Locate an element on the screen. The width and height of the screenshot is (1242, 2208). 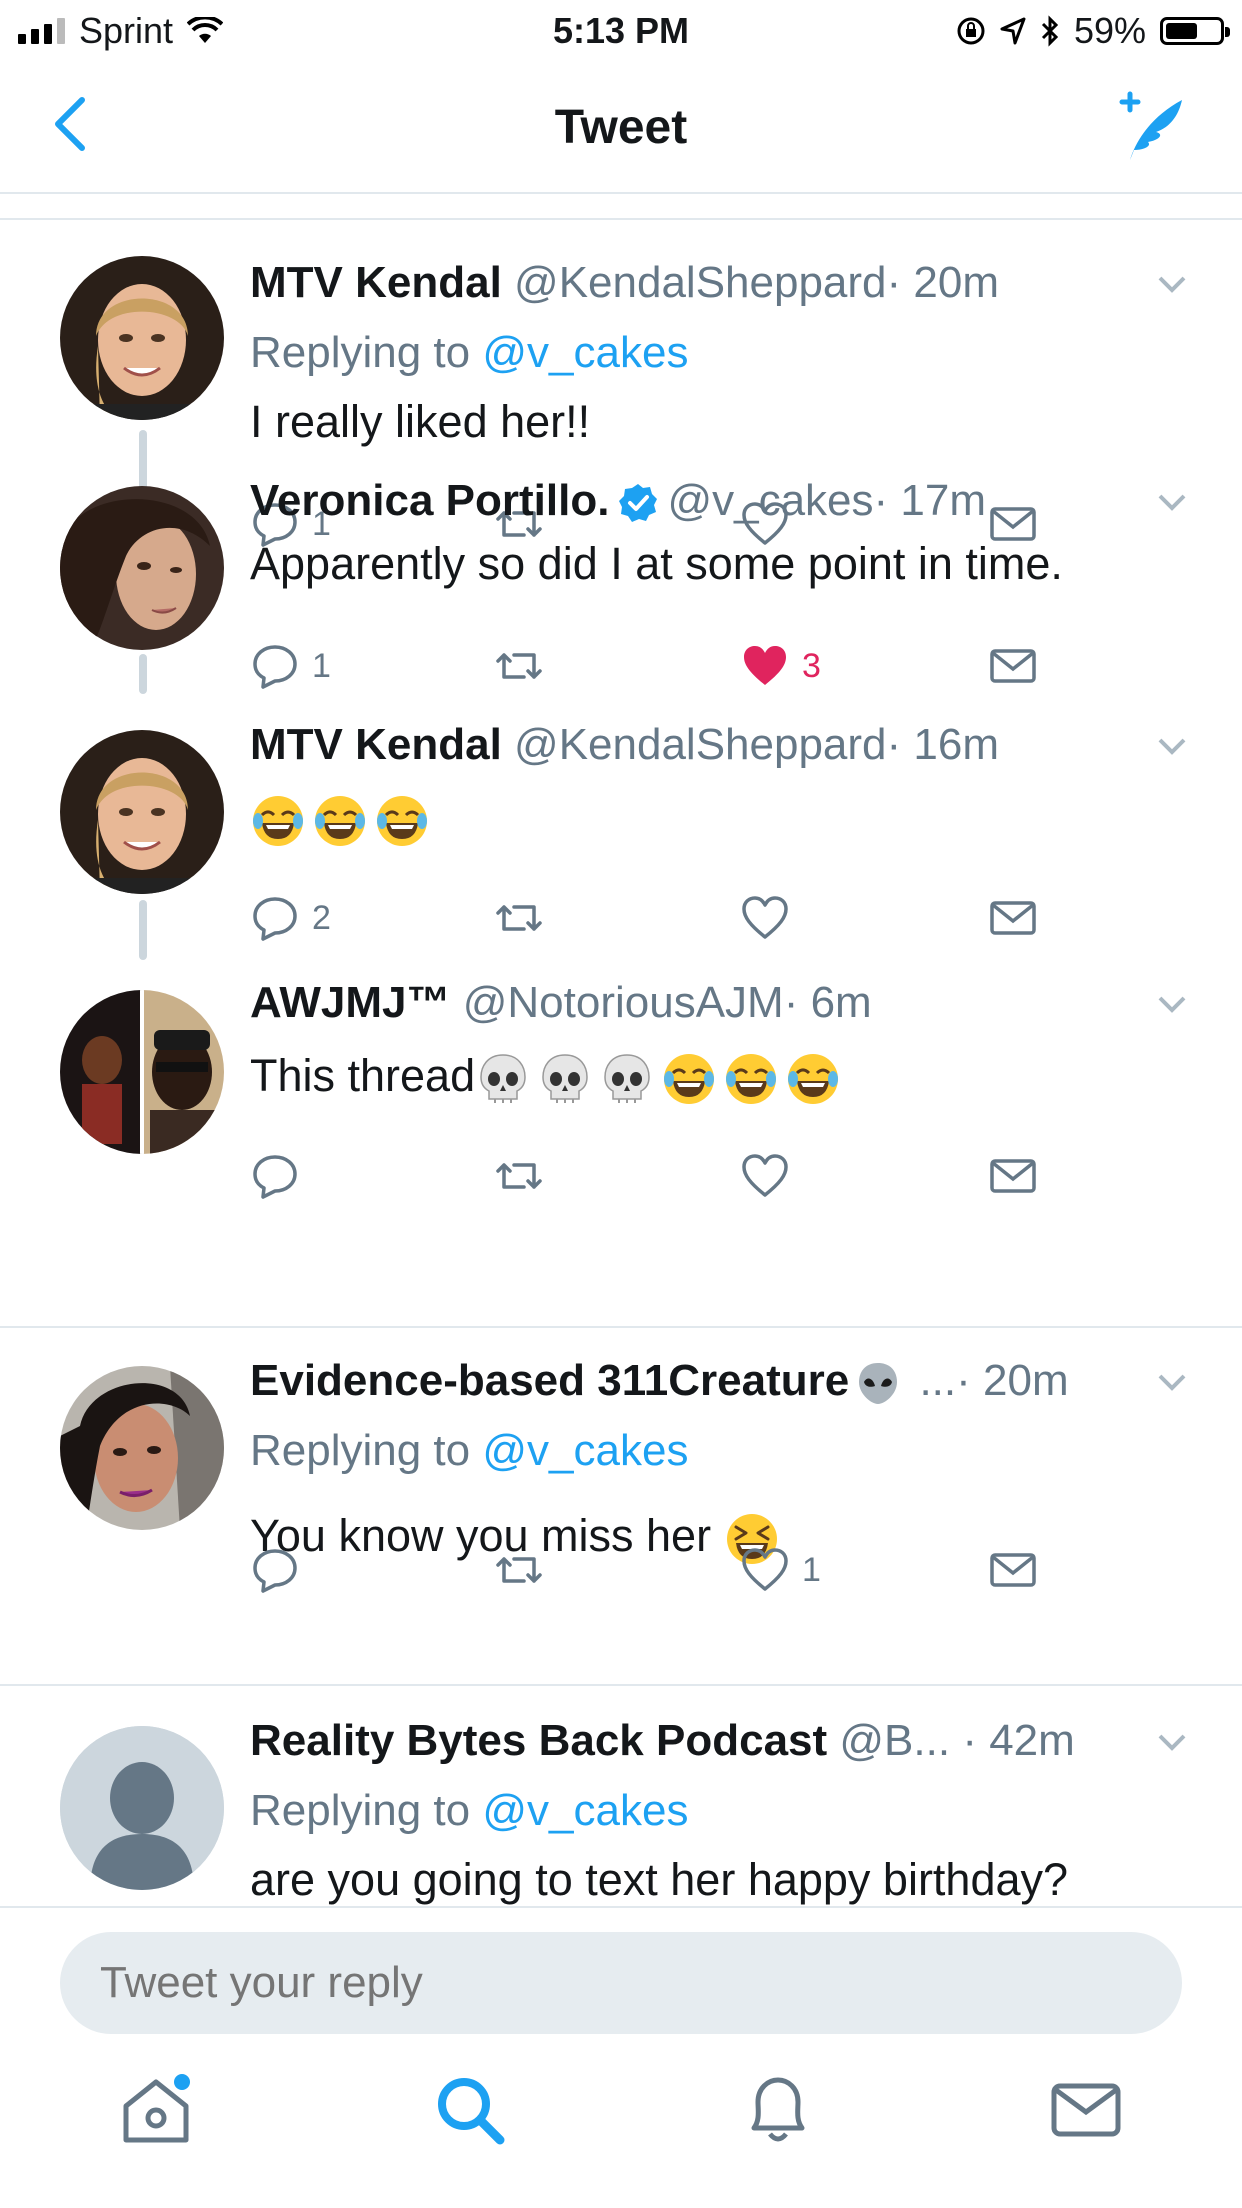
battery-percent: 59% is located at coordinates (1109, 30).